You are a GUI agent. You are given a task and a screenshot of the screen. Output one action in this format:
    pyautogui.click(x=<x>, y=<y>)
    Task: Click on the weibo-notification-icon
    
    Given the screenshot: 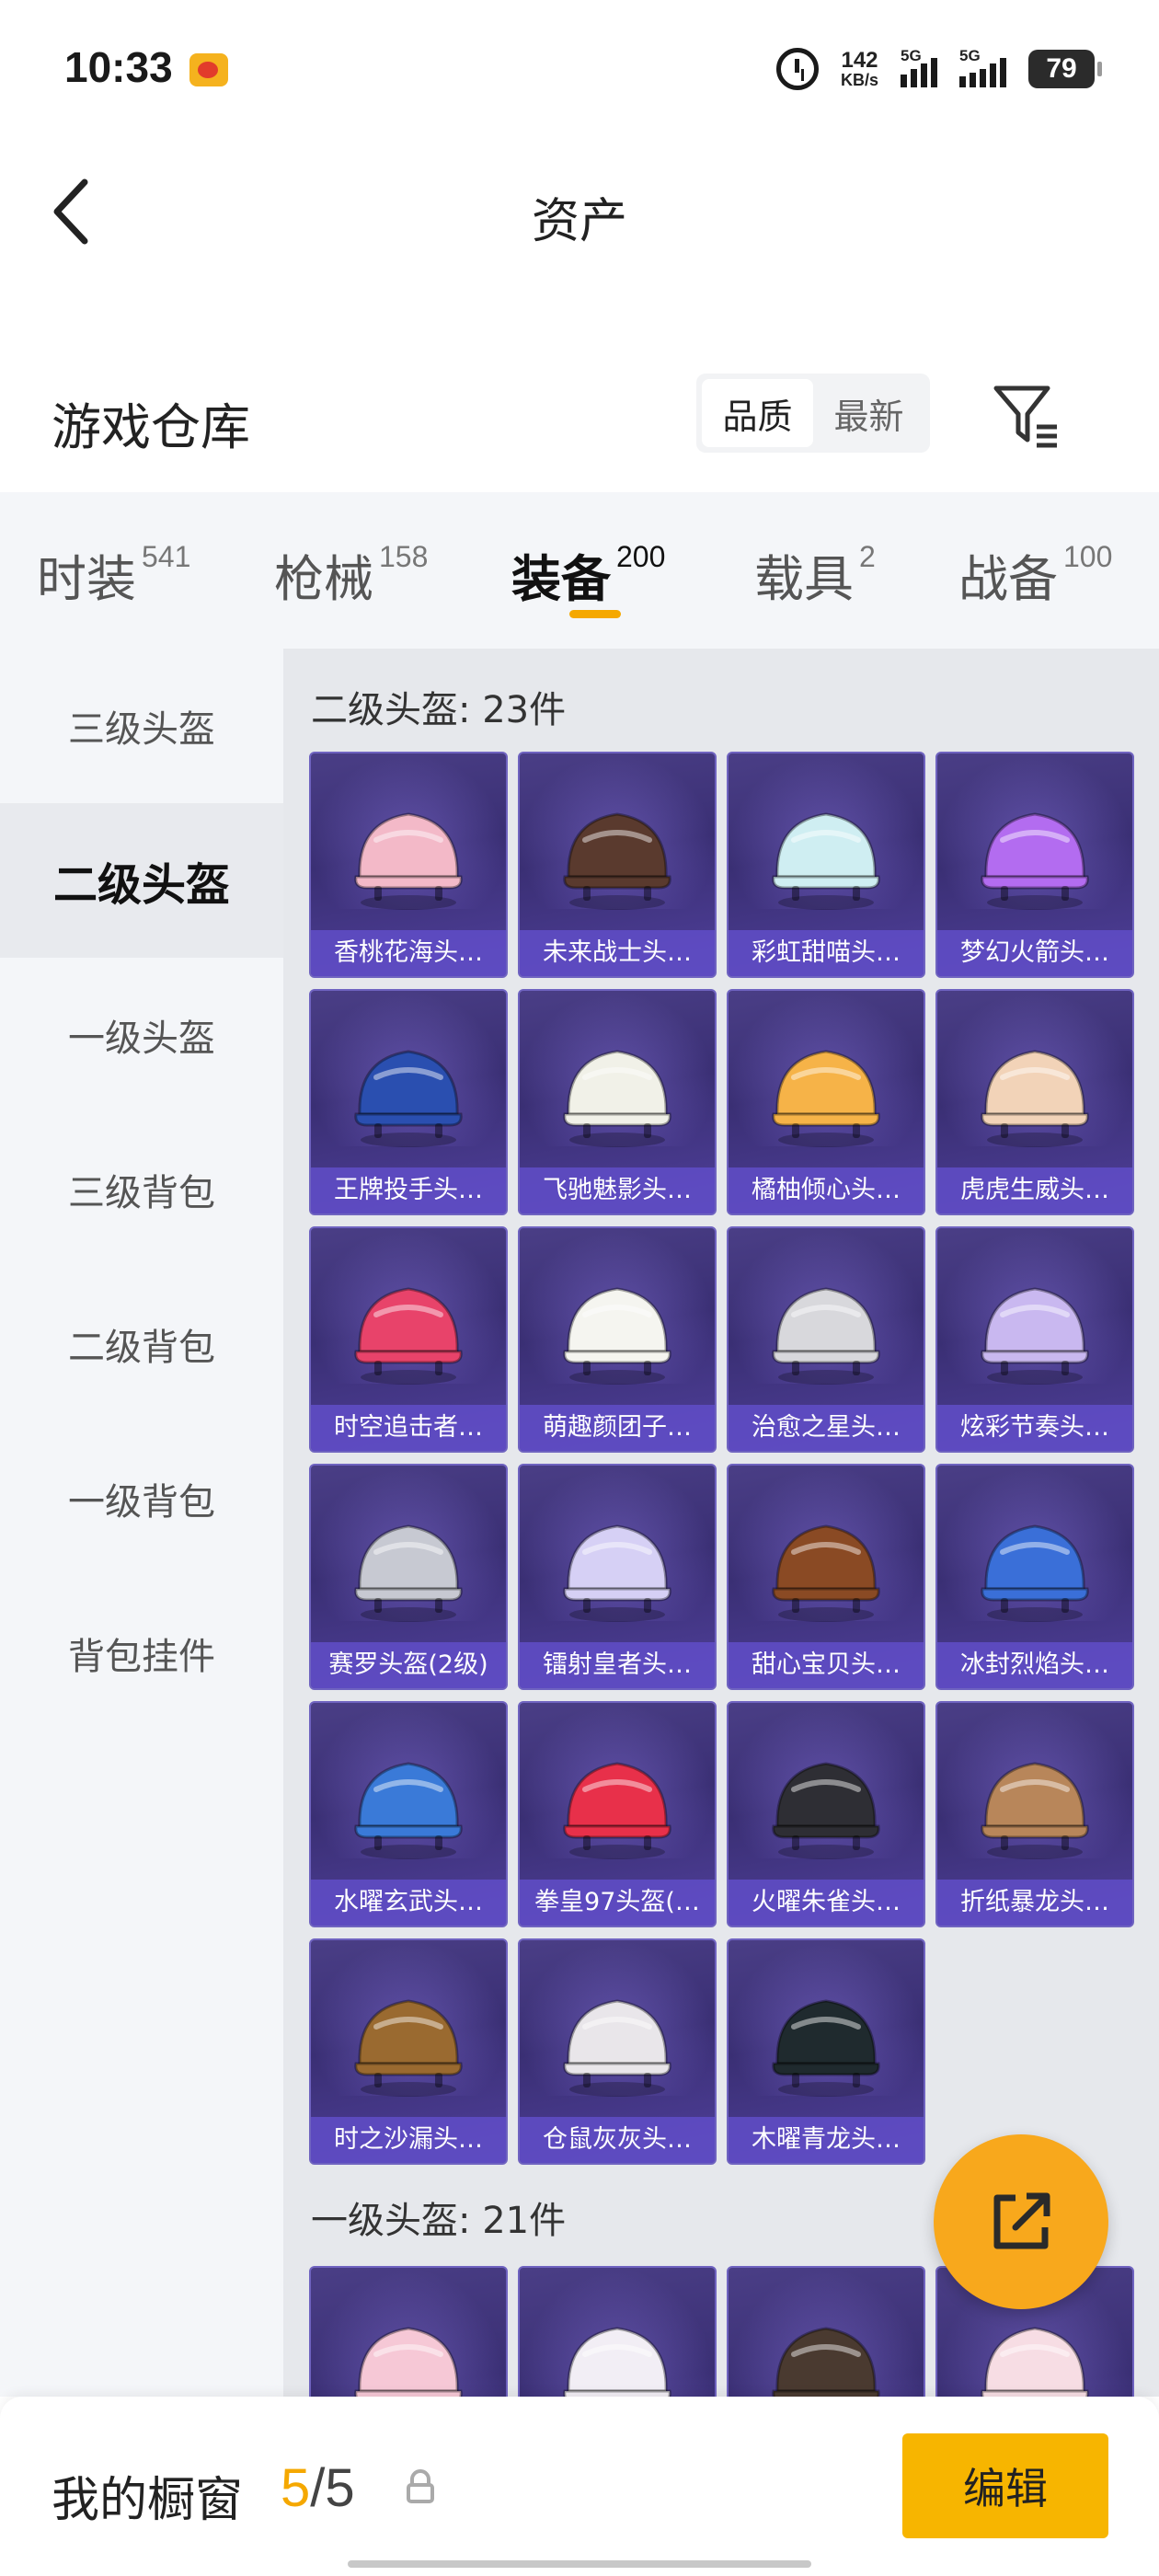 What is the action you would take?
    pyautogui.click(x=208, y=69)
    